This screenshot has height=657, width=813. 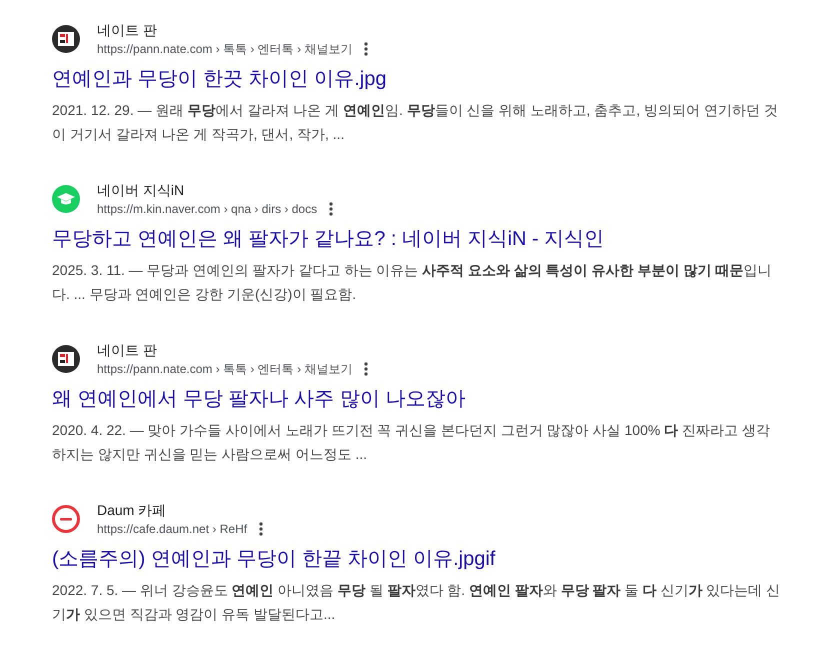 I want to click on result-title-link: 무당하고 연예인은 왜 팔자가 같나요? : 네이버 지식iN - 지식인, so click(x=328, y=239).